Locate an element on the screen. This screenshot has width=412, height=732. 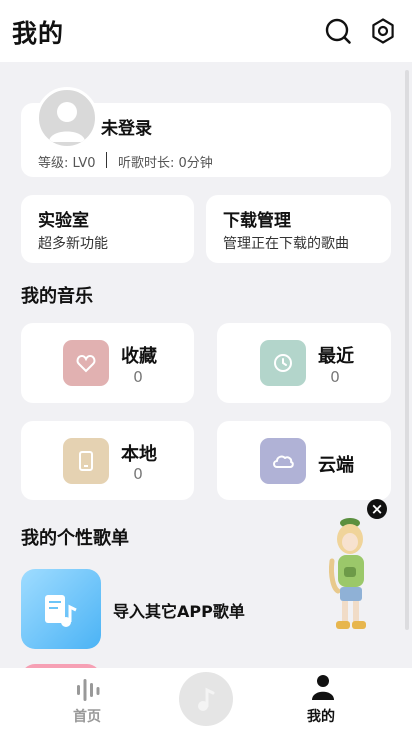
tab-mine: 我的 is located at coordinates (321, 716).